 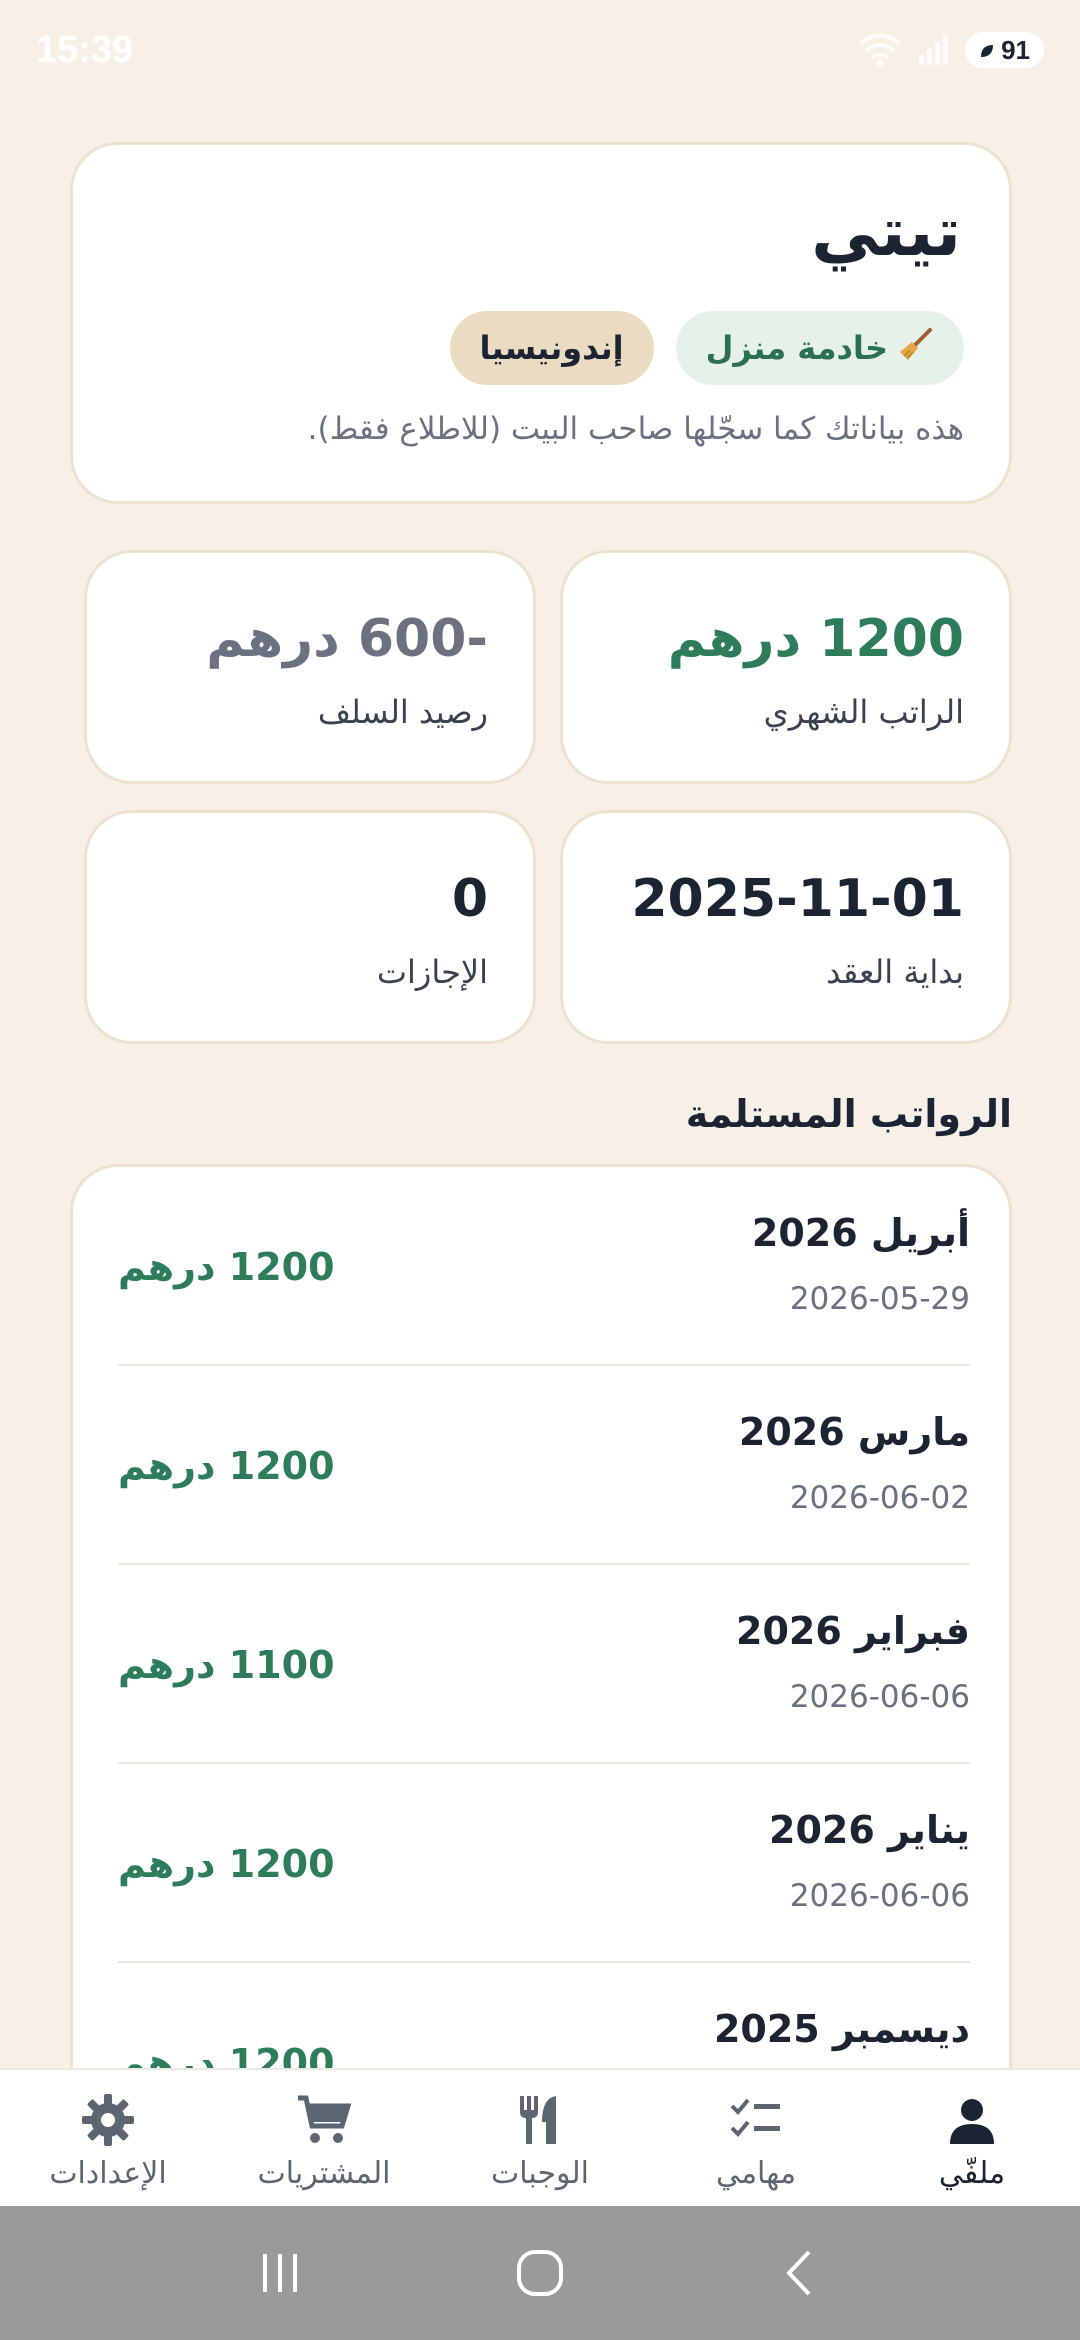 I want to click on stat-value: 0, so click(x=469, y=899).